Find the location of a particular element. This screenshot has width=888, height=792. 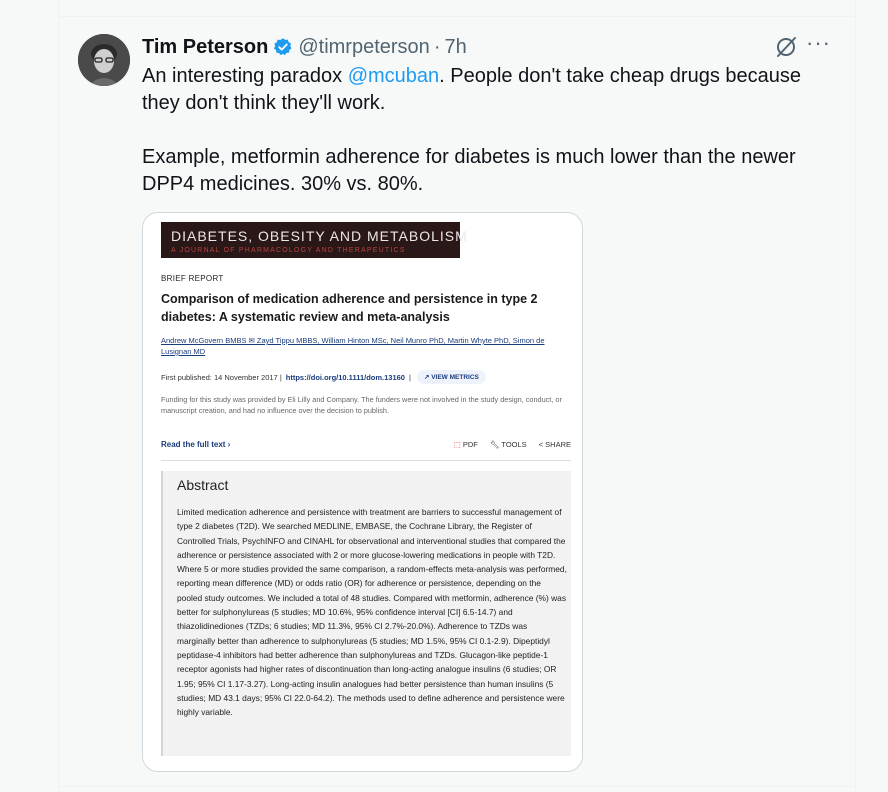

share-label: SHARE is located at coordinates (558, 444).